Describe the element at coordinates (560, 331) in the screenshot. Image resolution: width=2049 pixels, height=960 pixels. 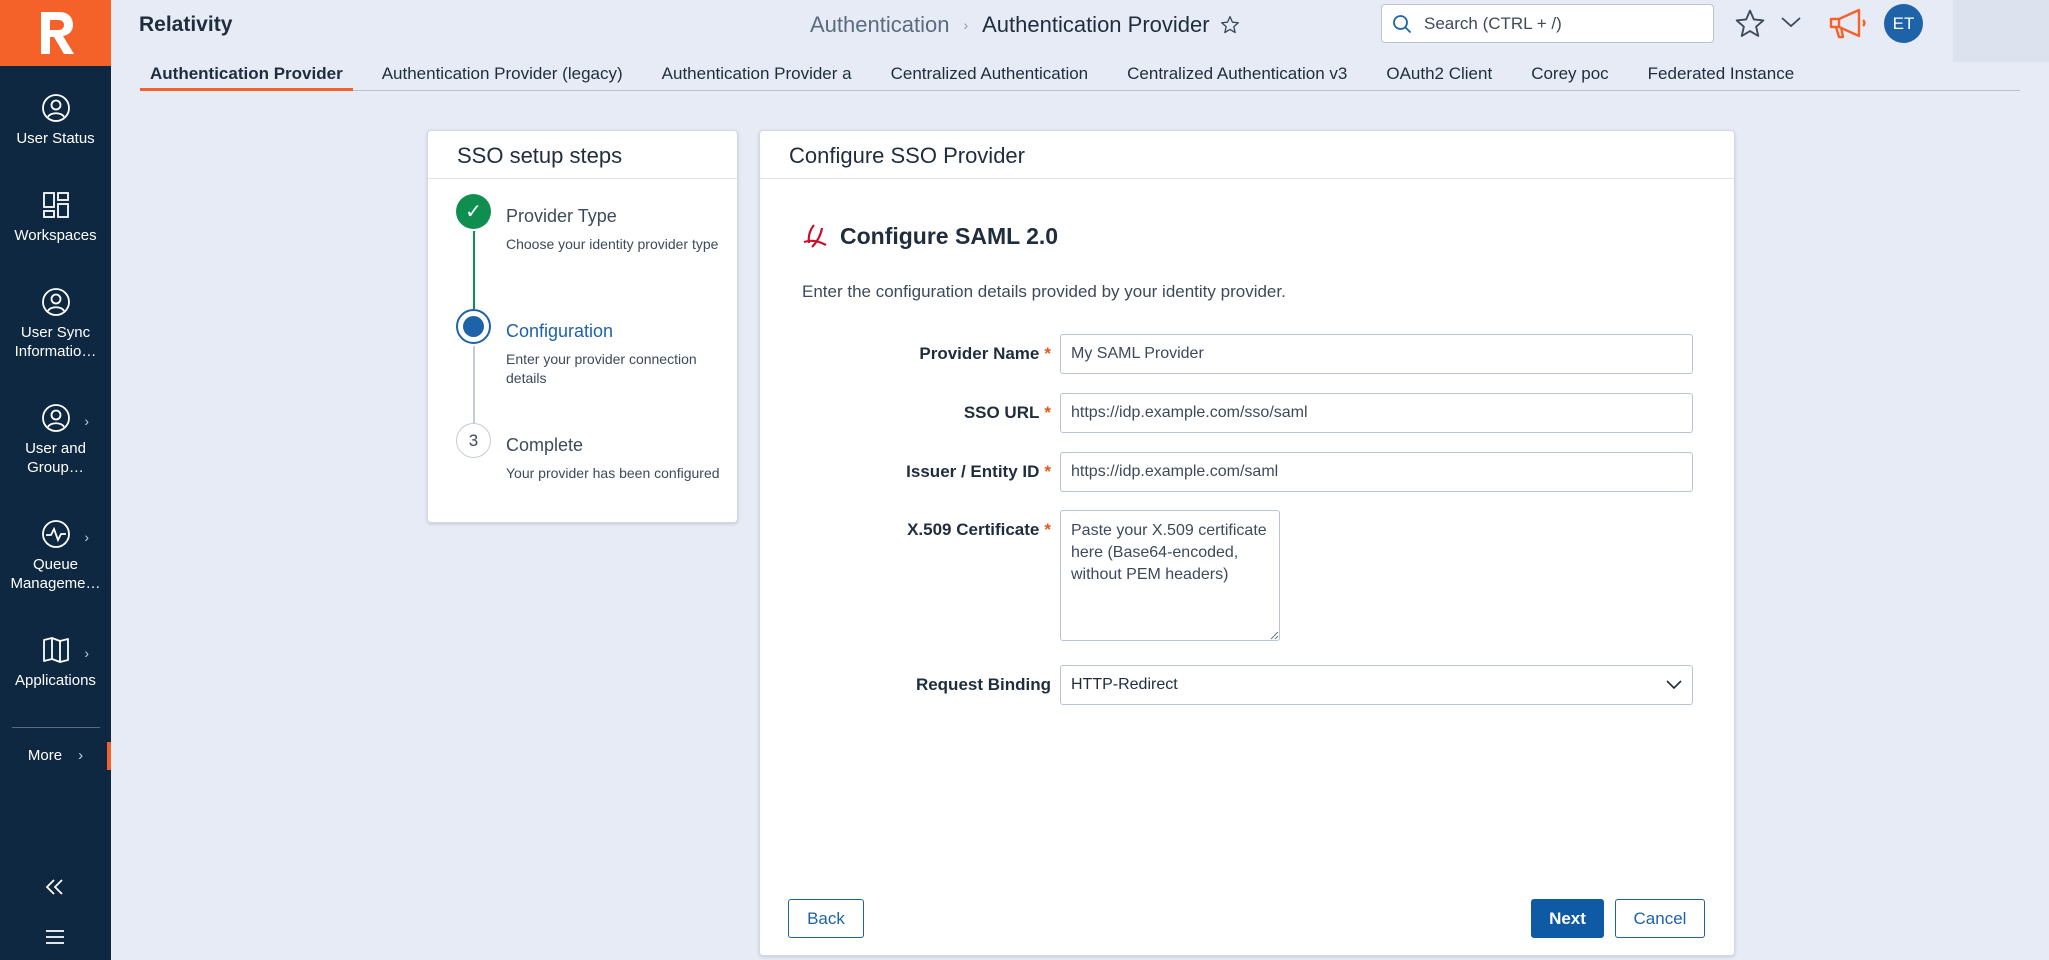
I see `step-title: Configuration` at that location.